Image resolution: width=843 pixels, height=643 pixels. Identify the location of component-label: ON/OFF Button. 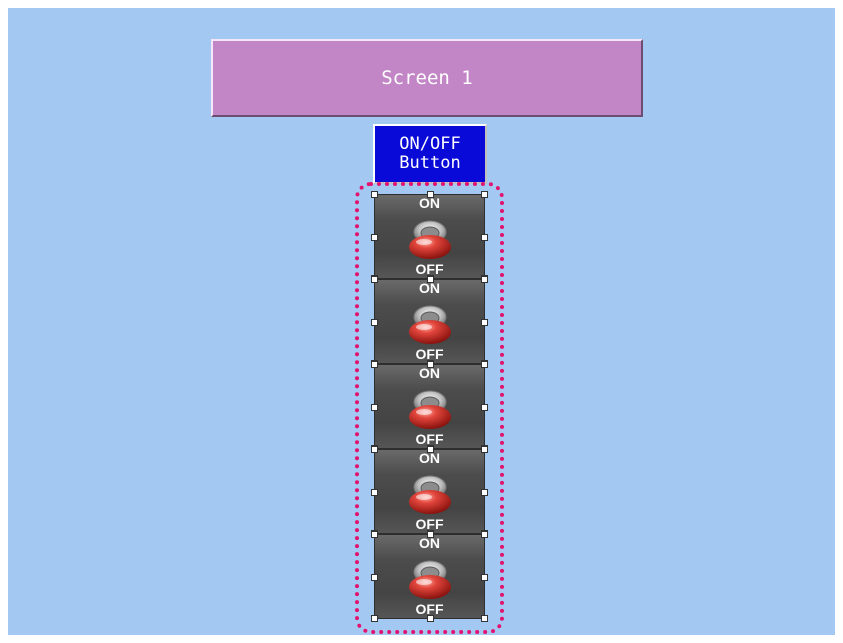
(430, 154).